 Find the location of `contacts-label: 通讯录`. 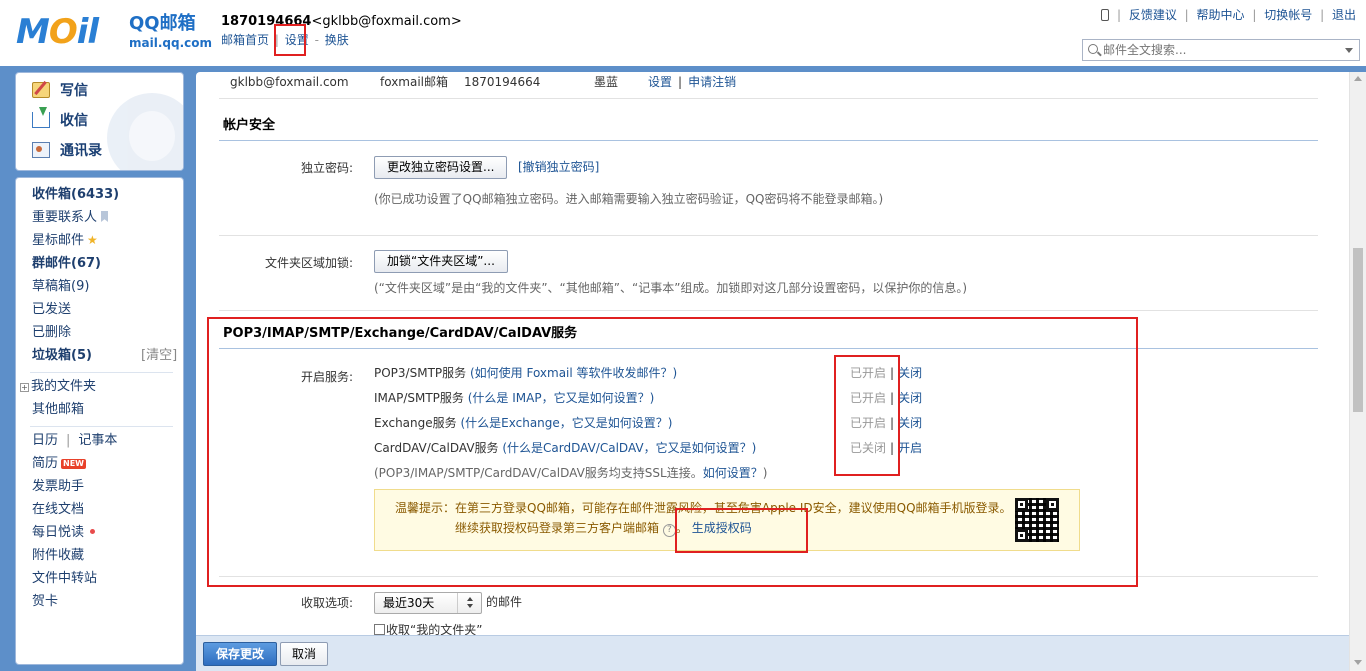

contacts-label: 通讯录 is located at coordinates (81, 151).